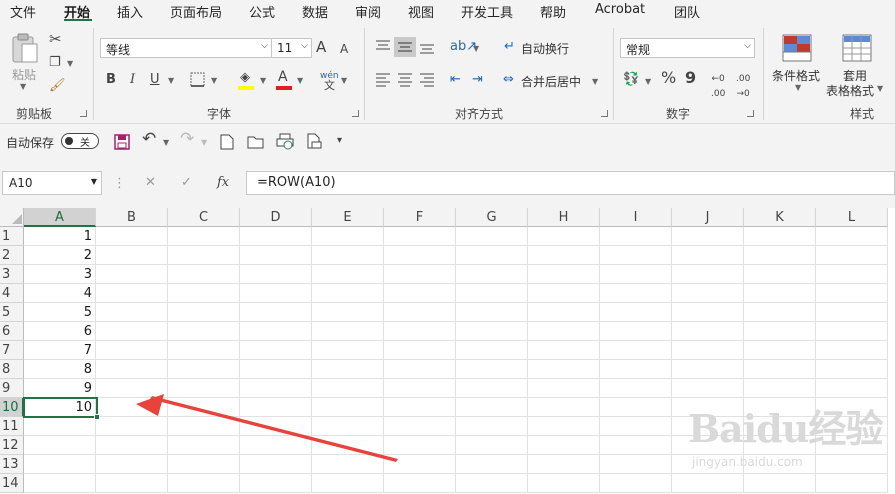 Image resolution: width=895 pixels, height=494 pixels. What do you see at coordinates (420, 483) in the screenshot?
I see `cell-f14` at bounding box center [420, 483].